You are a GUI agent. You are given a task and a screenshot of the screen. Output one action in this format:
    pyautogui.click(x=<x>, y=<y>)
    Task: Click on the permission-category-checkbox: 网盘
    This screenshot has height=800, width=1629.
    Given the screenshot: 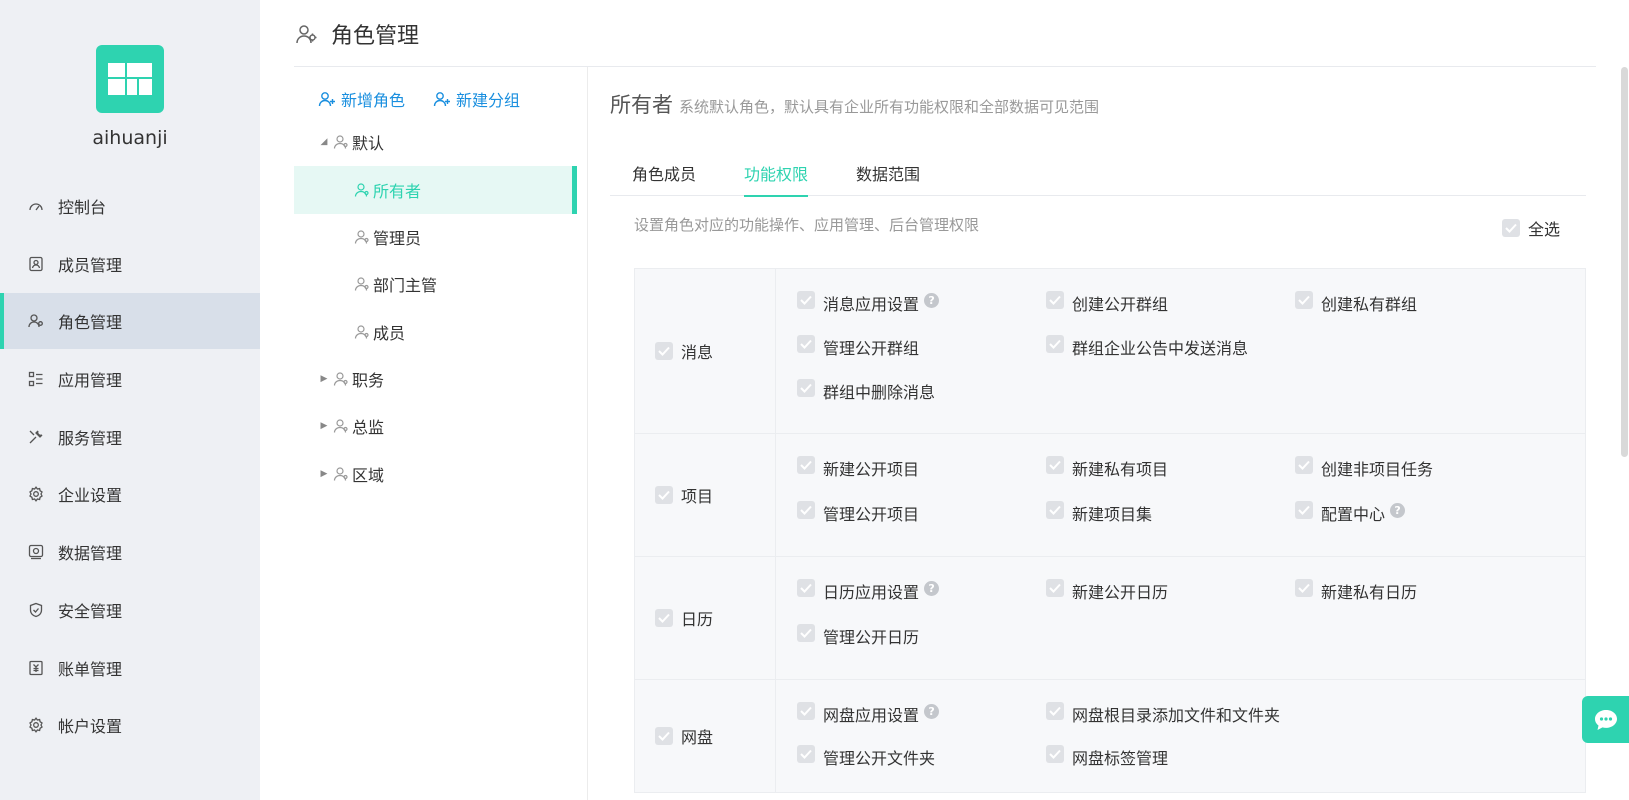 What is the action you would take?
    pyautogui.click(x=705, y=736)
    